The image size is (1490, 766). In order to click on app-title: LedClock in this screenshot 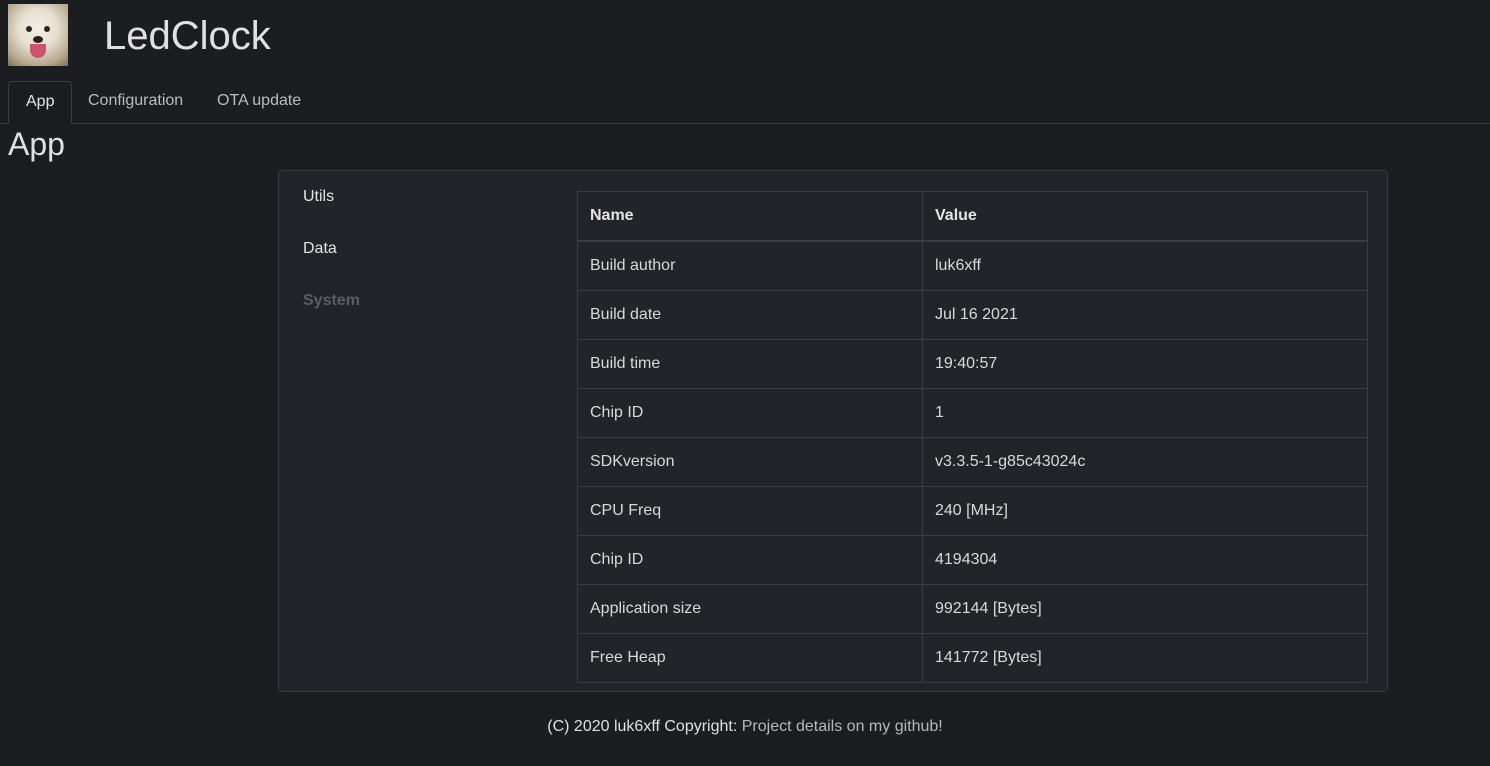, I will do `click(187, 36)`.